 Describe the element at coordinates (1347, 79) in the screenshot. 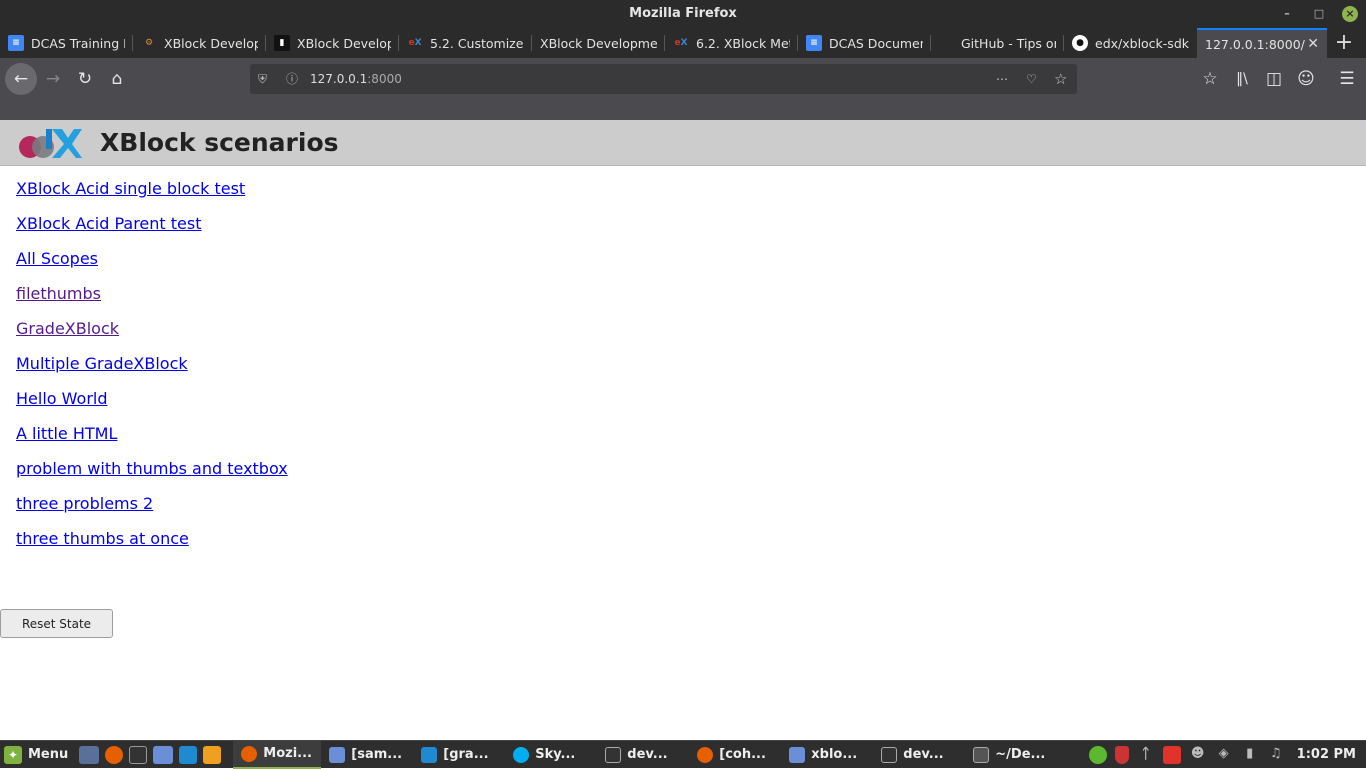

I see `hamburger-menu-icon: ☰` at that location.